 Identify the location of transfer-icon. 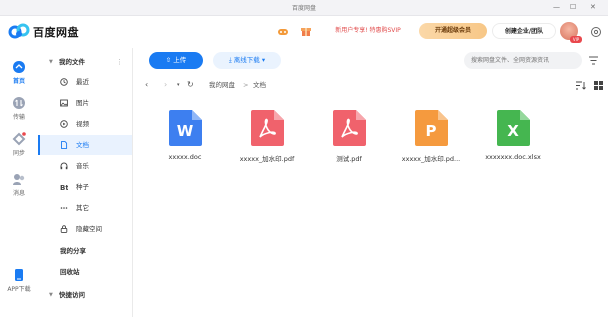
(19, 103).